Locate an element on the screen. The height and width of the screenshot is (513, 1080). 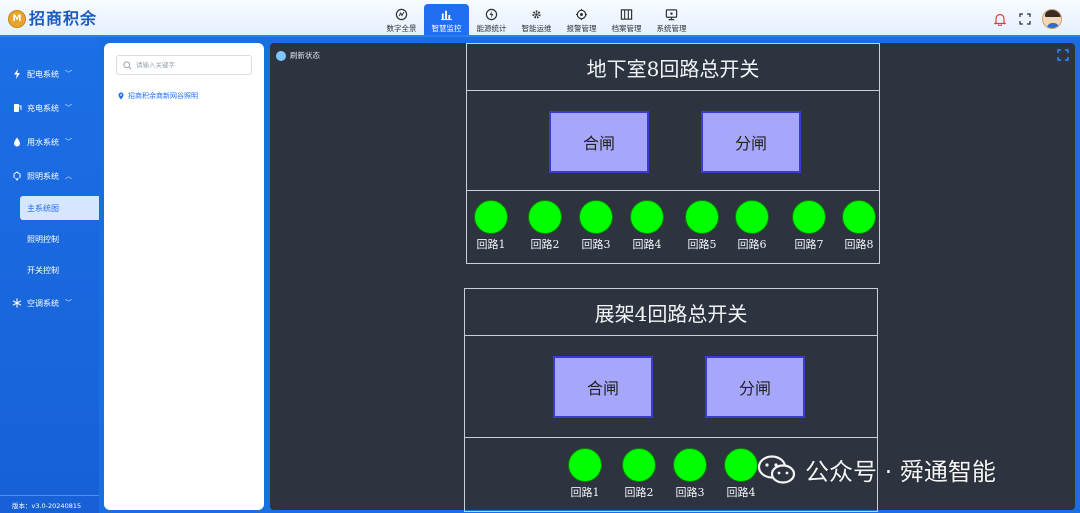
nav-label: 智慧监控 is located at coordinates (446, 28).